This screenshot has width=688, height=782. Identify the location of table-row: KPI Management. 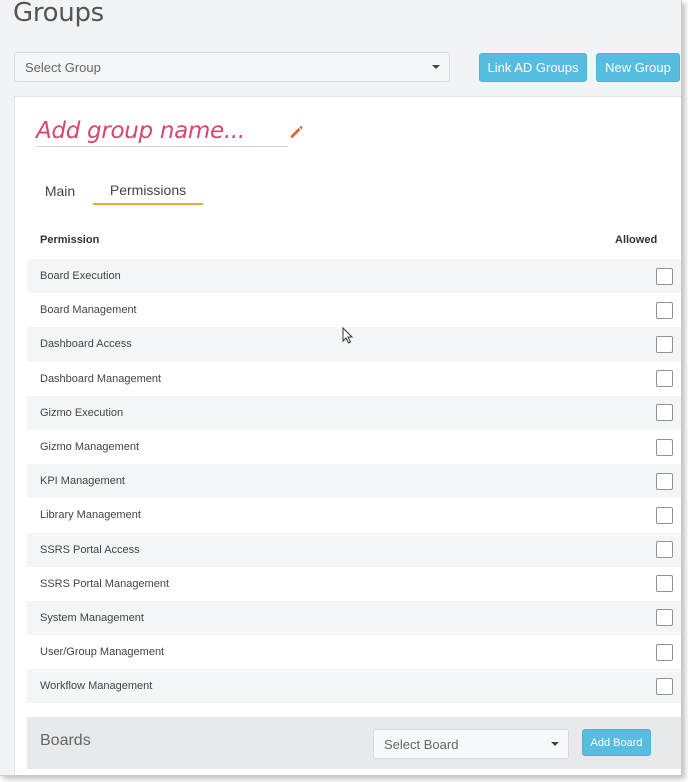
(354, 481).